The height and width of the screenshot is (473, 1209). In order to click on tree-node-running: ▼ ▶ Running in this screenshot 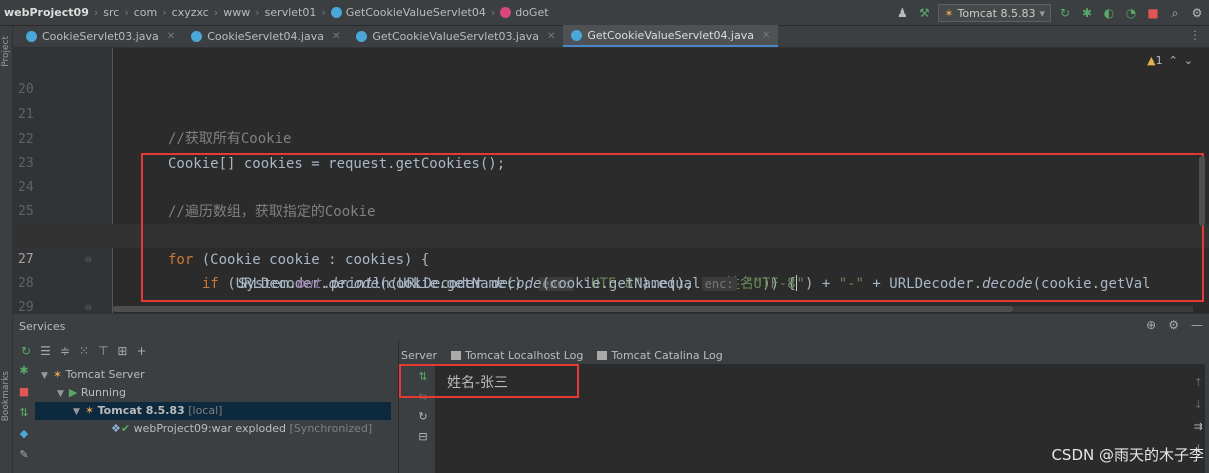, I will do `click(220, 393)`.